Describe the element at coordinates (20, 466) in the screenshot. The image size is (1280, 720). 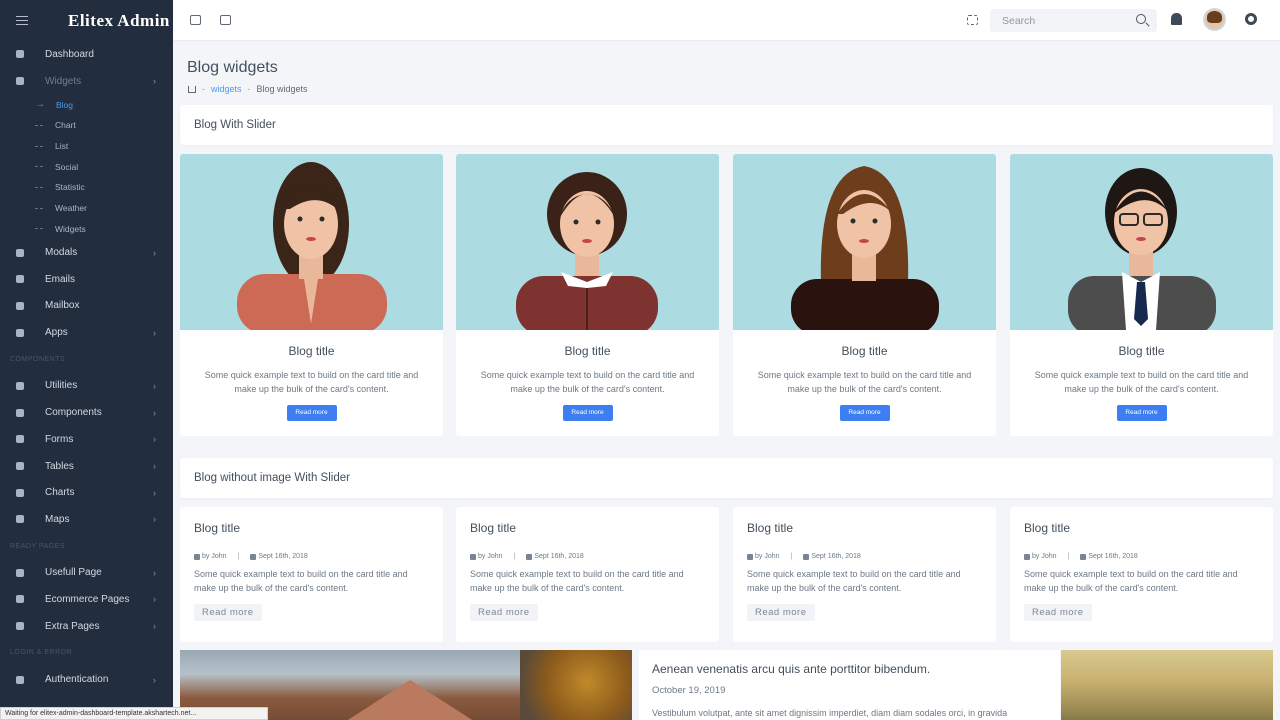
I see `tables-icon` at that location.